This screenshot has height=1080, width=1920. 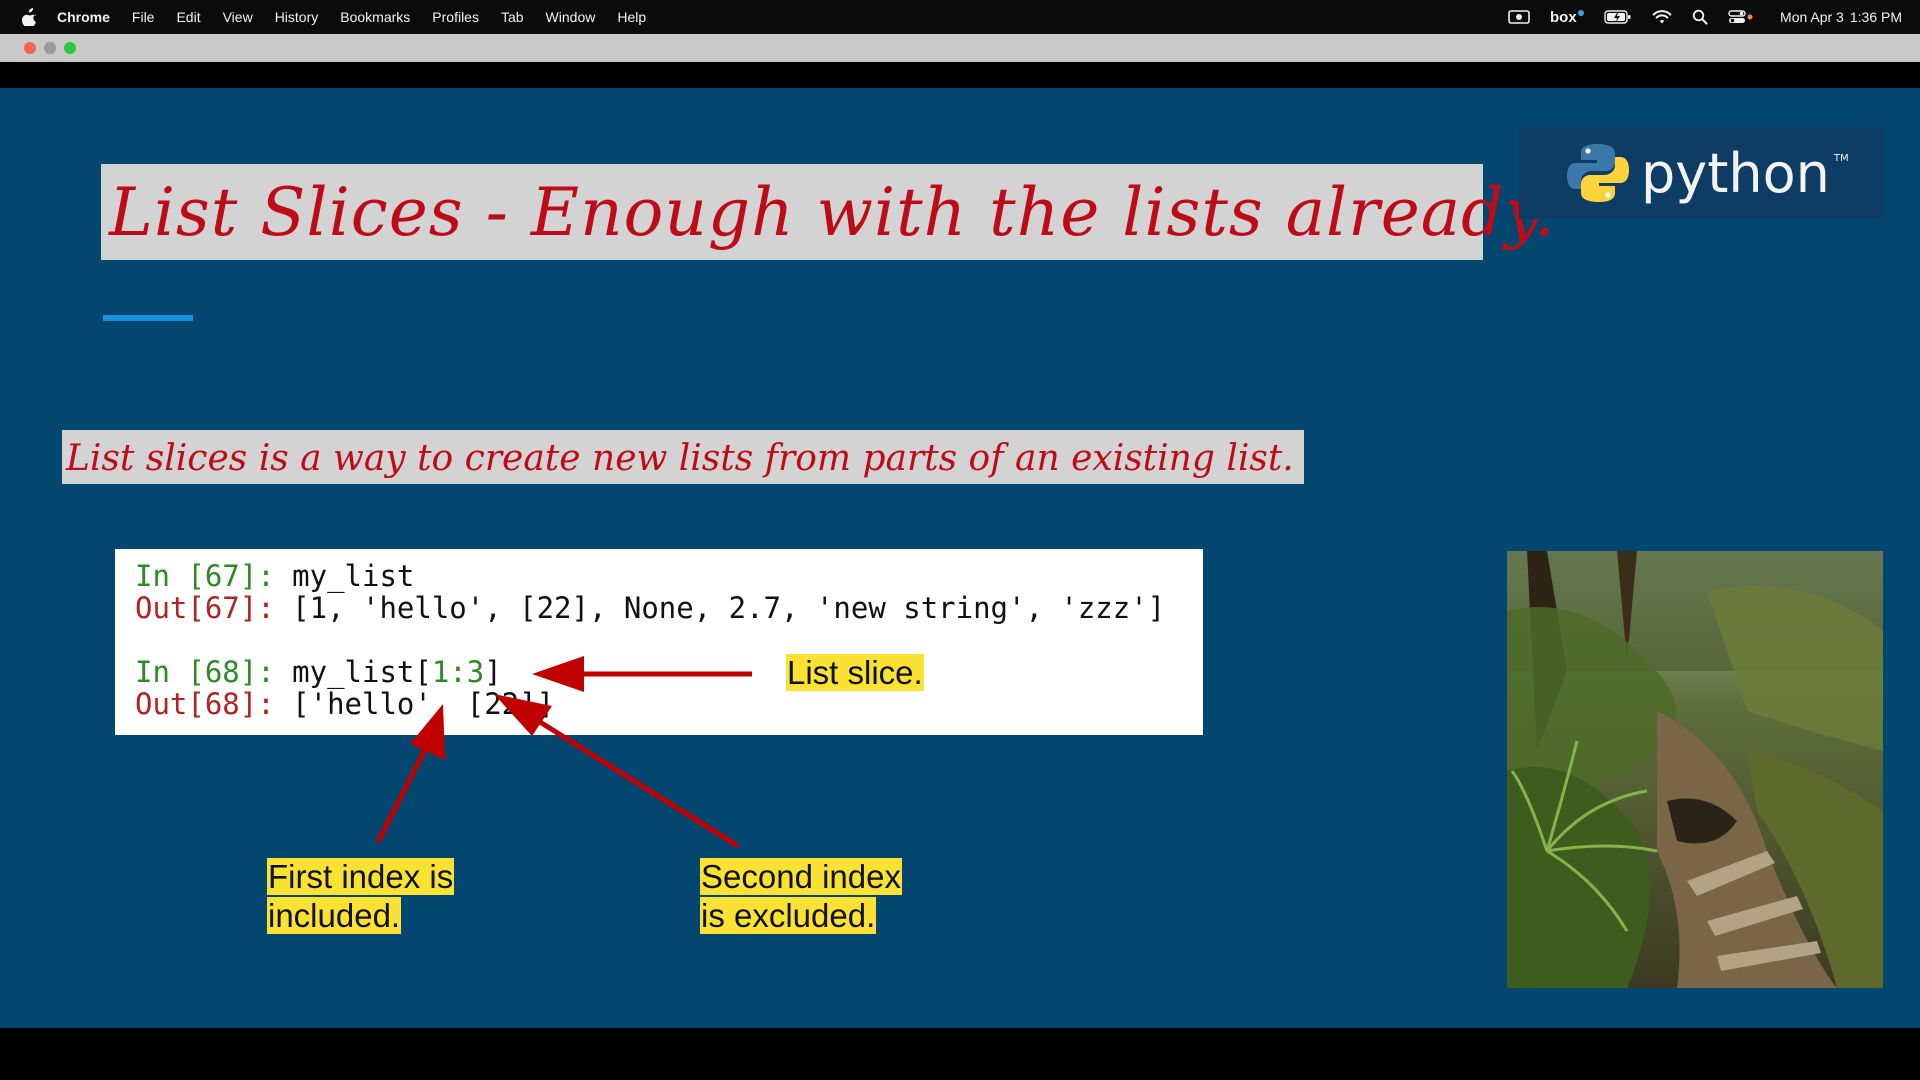 I want to click on python-logo: python TM, so click(x=1701, y=173).